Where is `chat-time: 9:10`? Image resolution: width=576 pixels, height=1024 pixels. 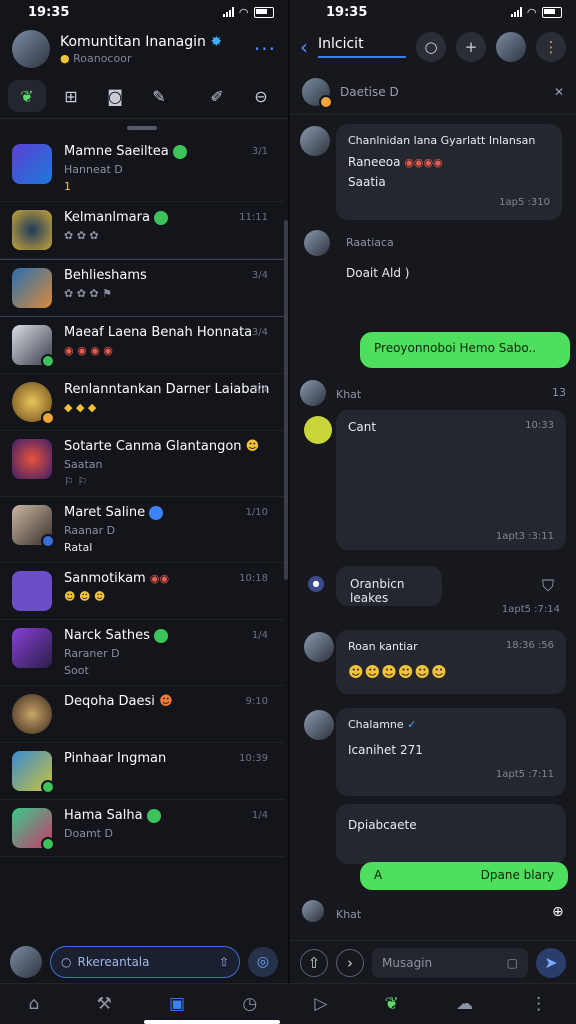 chat-time: 9:10 is located at coordinates (256, 701).